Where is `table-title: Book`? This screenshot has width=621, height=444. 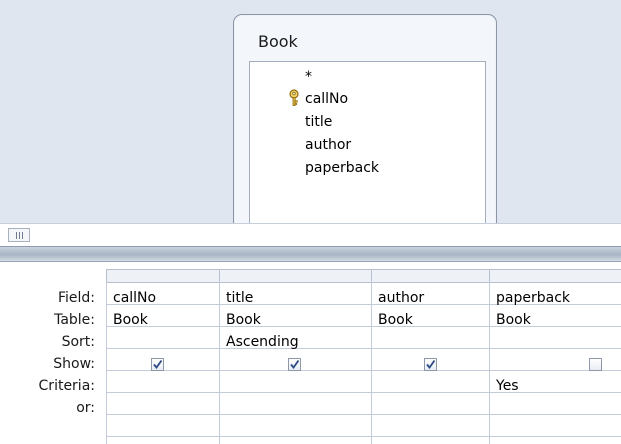
table-title: Book is located at coordinates (278, 41).